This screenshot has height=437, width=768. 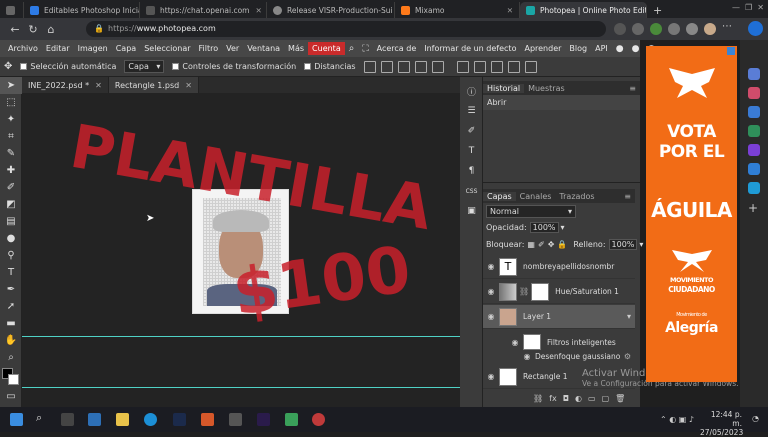 I want to click on search-icon: ⌕, so click(x=42, y=417).